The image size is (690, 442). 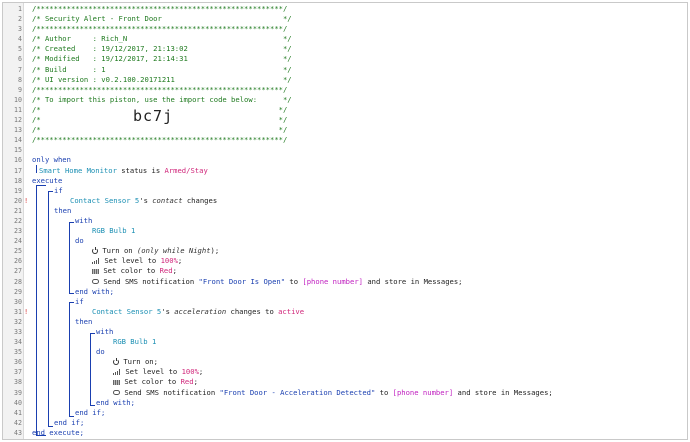 I want to click on line-number: 20, so click(x=18, y=200).